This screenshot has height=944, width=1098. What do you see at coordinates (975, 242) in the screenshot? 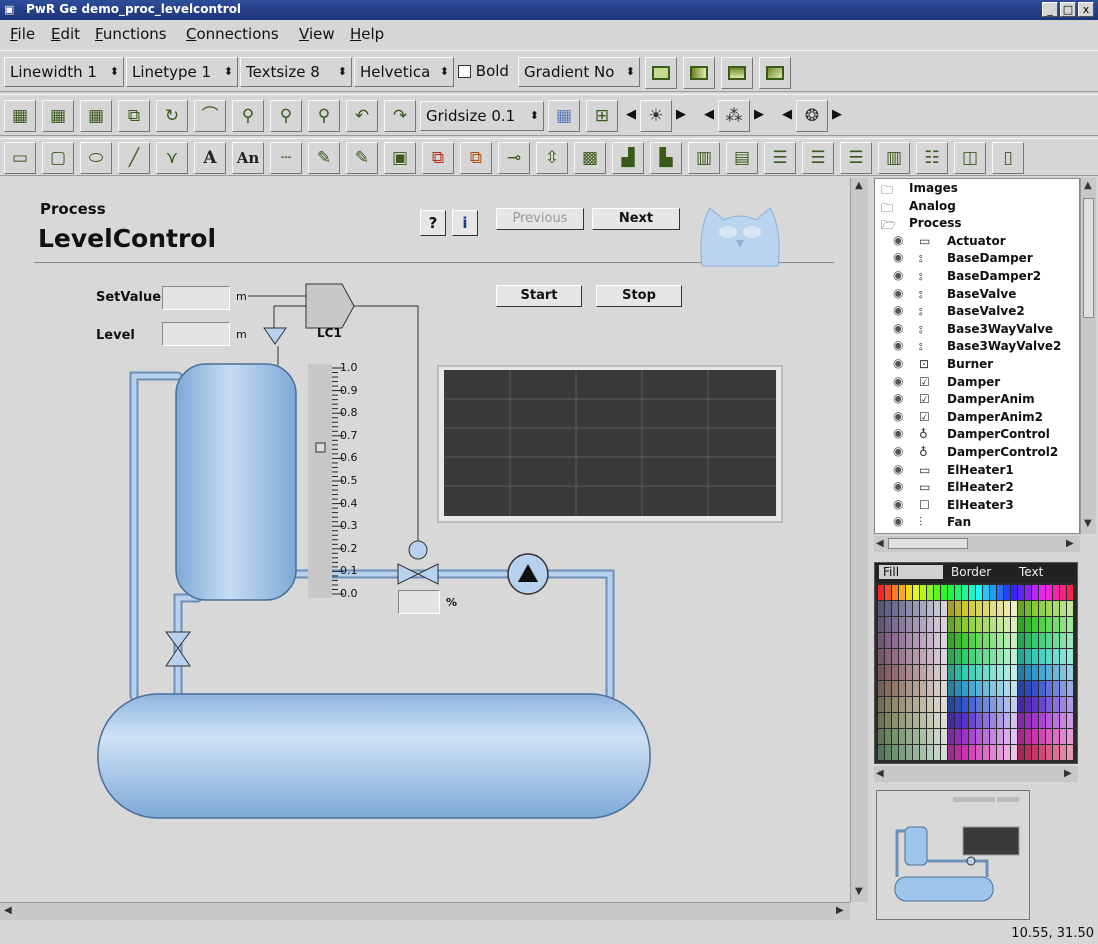
I see `tree-item-actuator: ◉ ▭ Actuator` at bounding box center [975, 242].